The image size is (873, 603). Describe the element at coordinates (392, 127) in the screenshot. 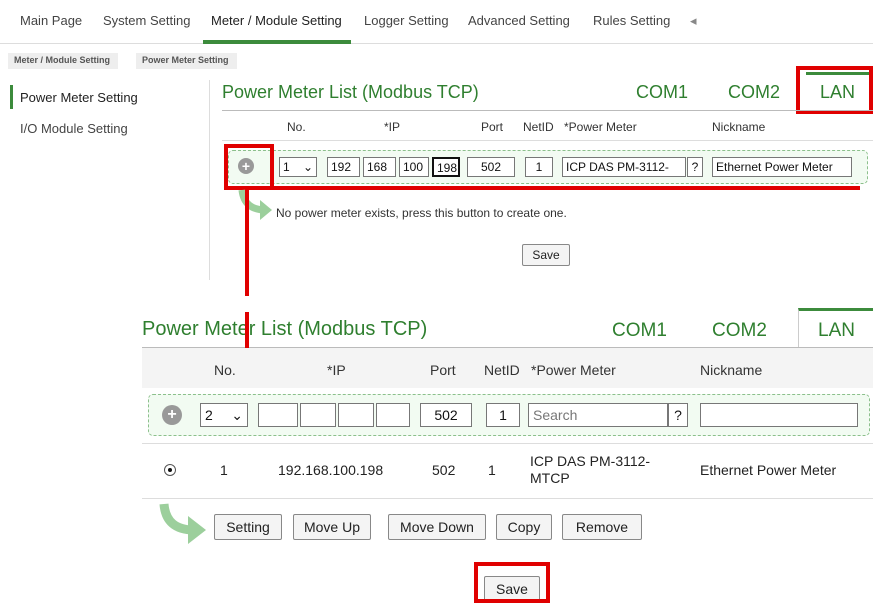

I see `panel1-header-ip: *IP` at that location.